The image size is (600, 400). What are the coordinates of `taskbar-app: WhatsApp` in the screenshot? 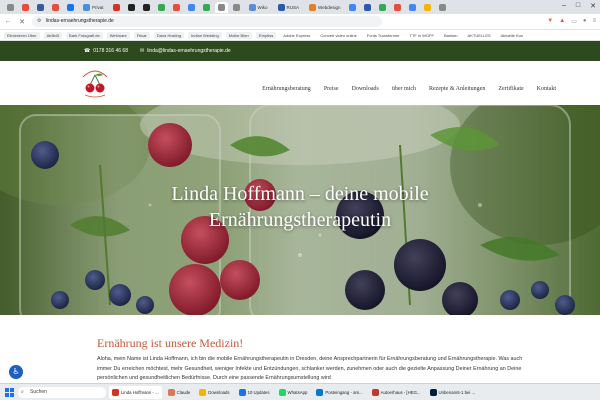 It's located at (293, 392).